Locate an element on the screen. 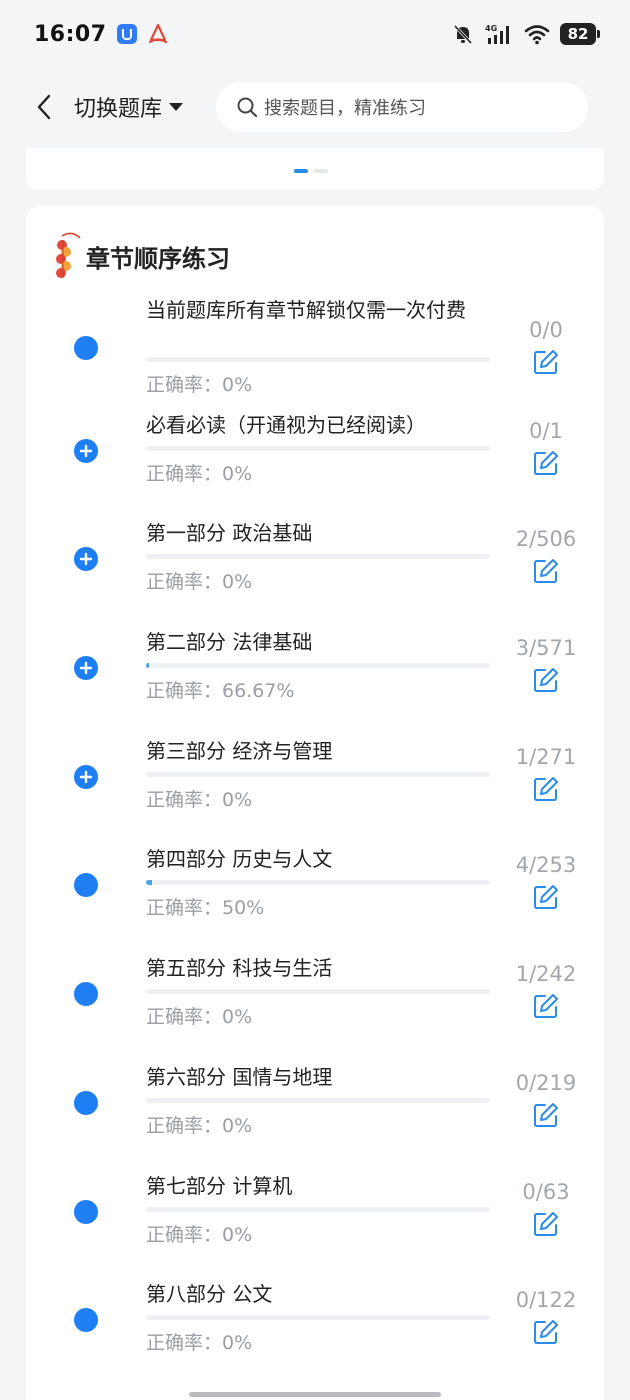 This screenshot has height=1400, width=630. chapter-count: 1/242 is located at coordinates (546, 974).